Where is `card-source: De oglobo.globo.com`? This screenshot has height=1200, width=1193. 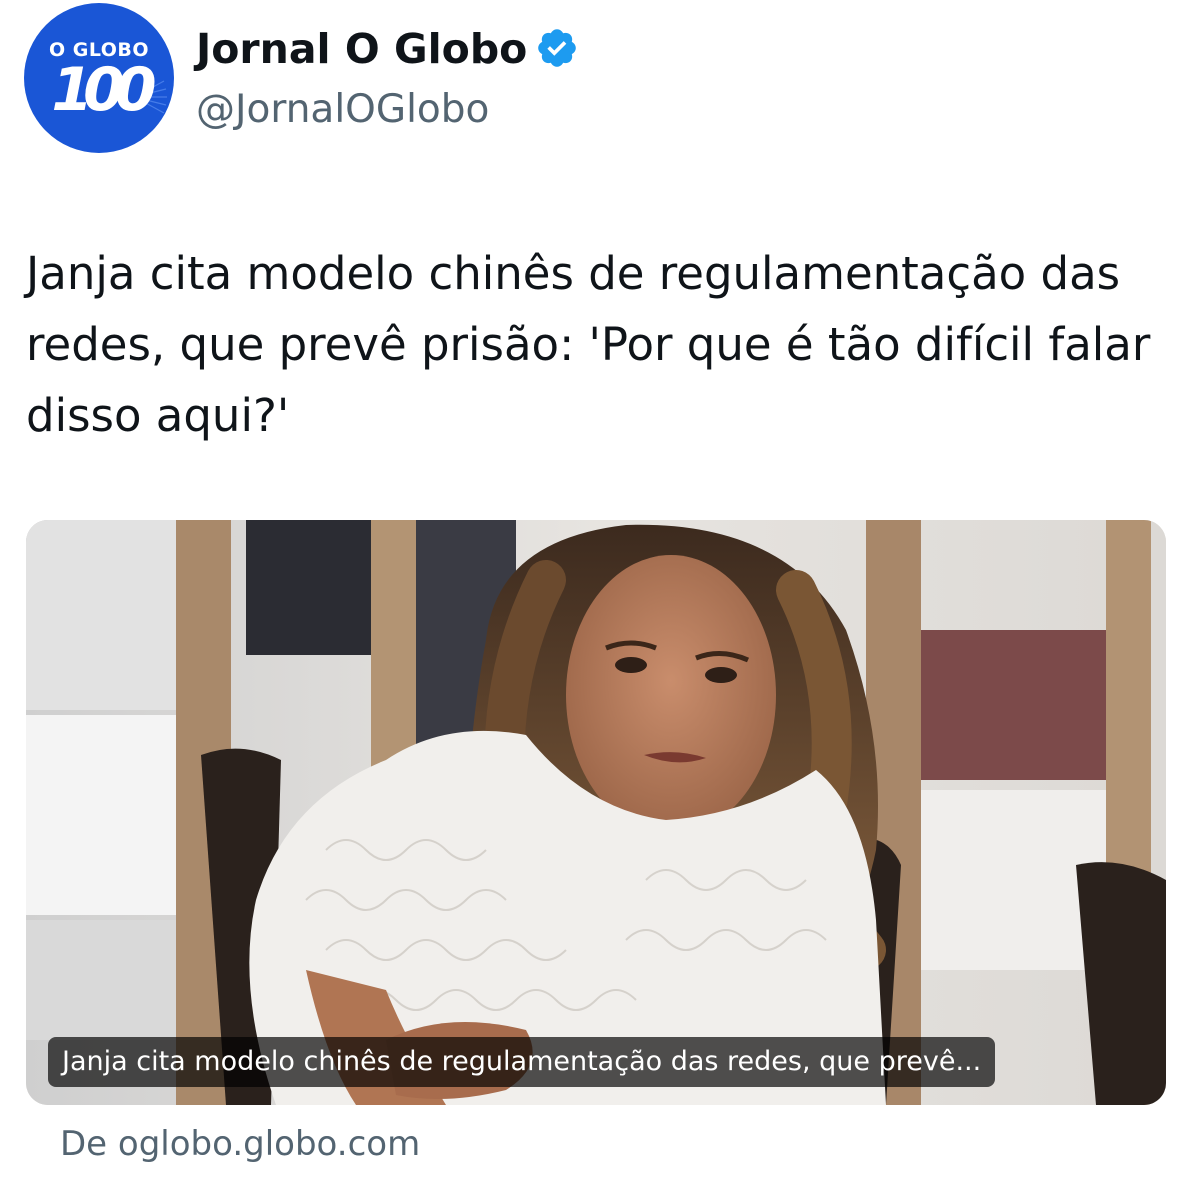 card-source: De oglobo.globo.com is located at coordinates (240, 1144).